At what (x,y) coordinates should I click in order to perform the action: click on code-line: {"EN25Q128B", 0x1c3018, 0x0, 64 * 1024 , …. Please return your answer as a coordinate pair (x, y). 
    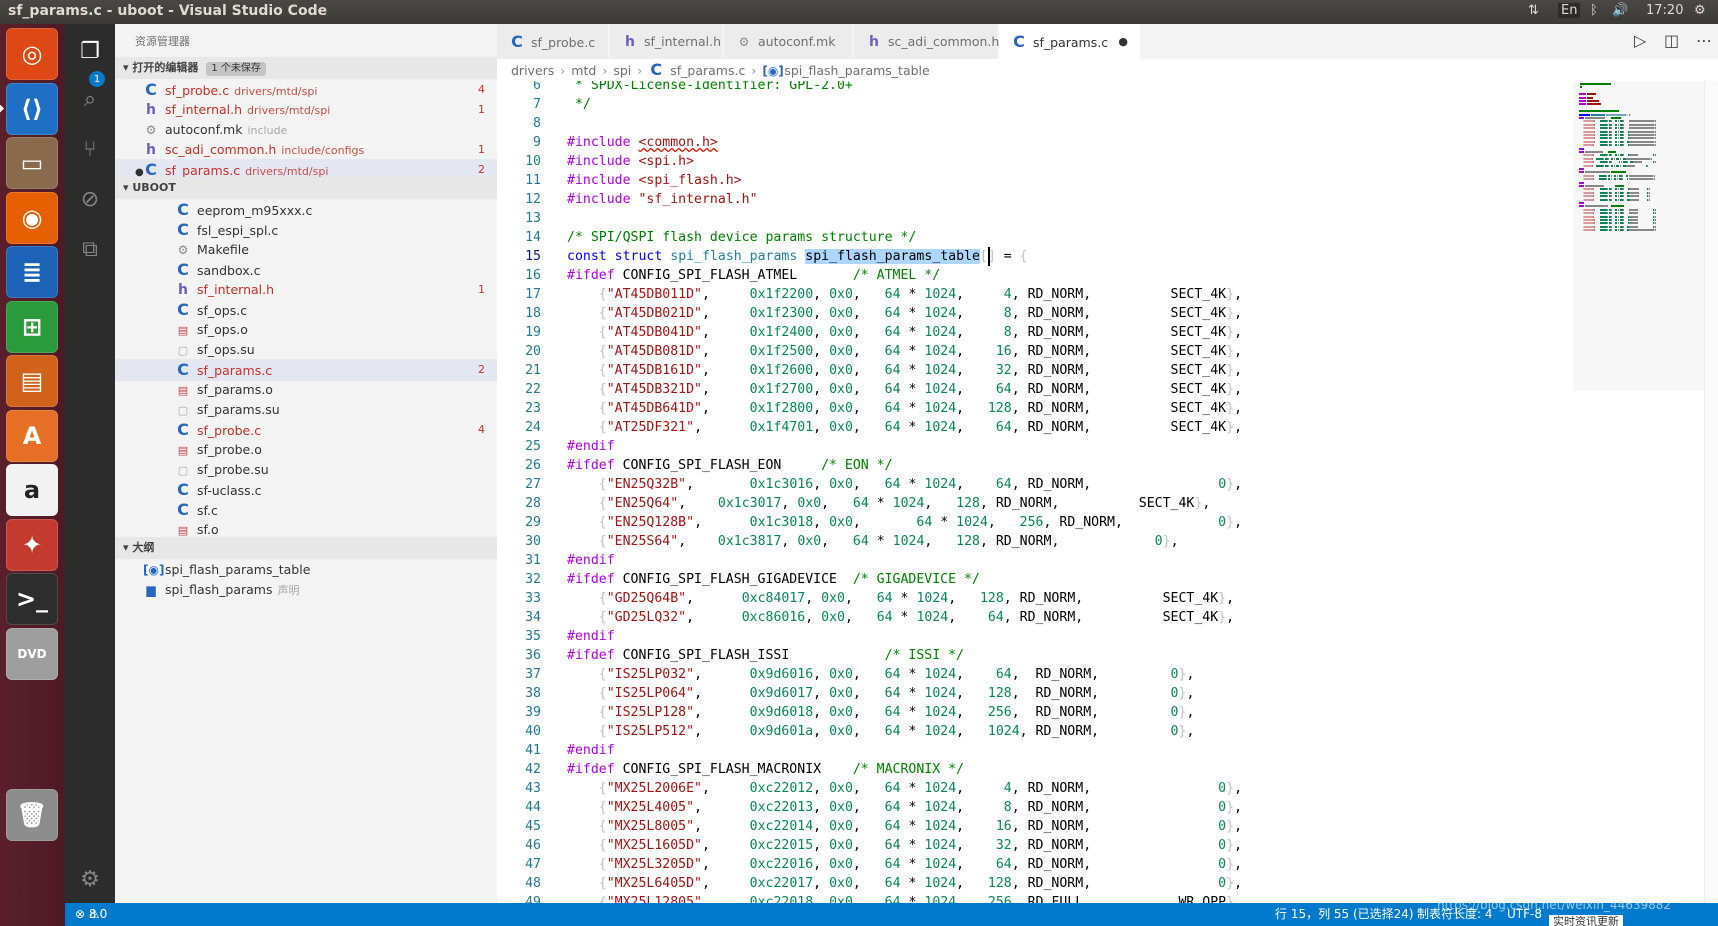
    Looking at the image, I should click on (904, 522).